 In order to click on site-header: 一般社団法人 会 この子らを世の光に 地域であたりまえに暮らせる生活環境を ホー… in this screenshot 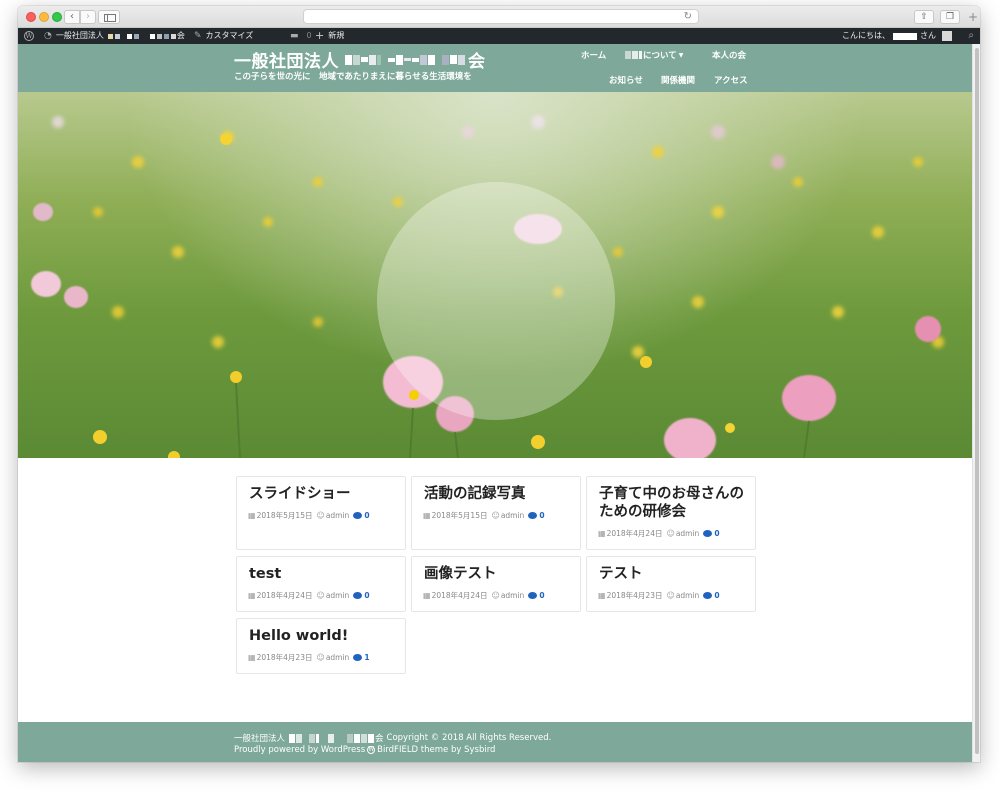, I will do `click(495, 68)`.